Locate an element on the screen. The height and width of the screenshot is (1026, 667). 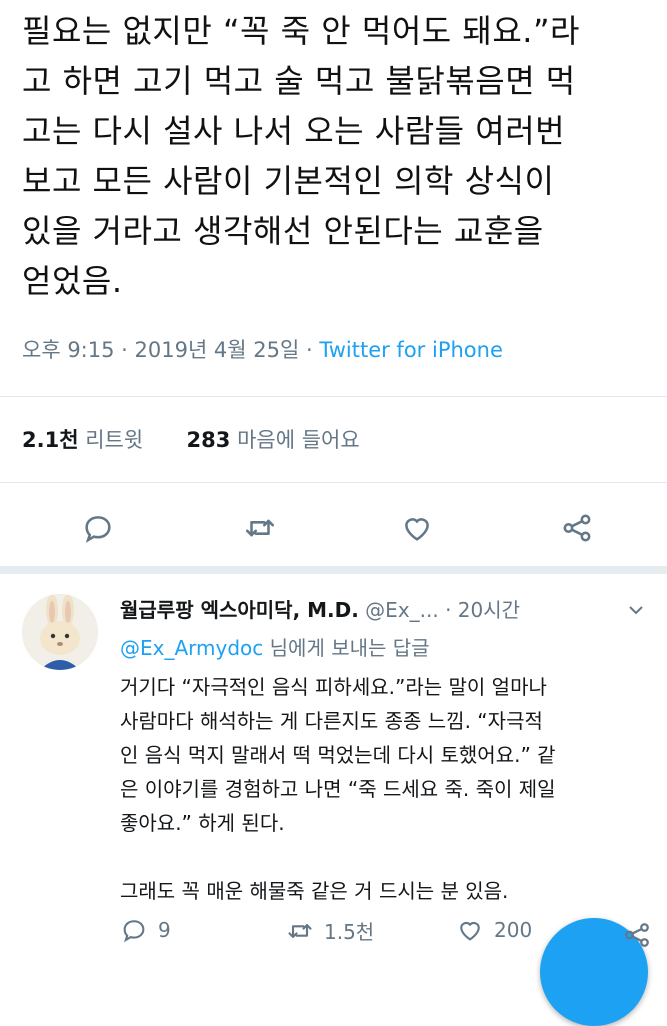
like-count: 283 is located at coordinates (208, 440).